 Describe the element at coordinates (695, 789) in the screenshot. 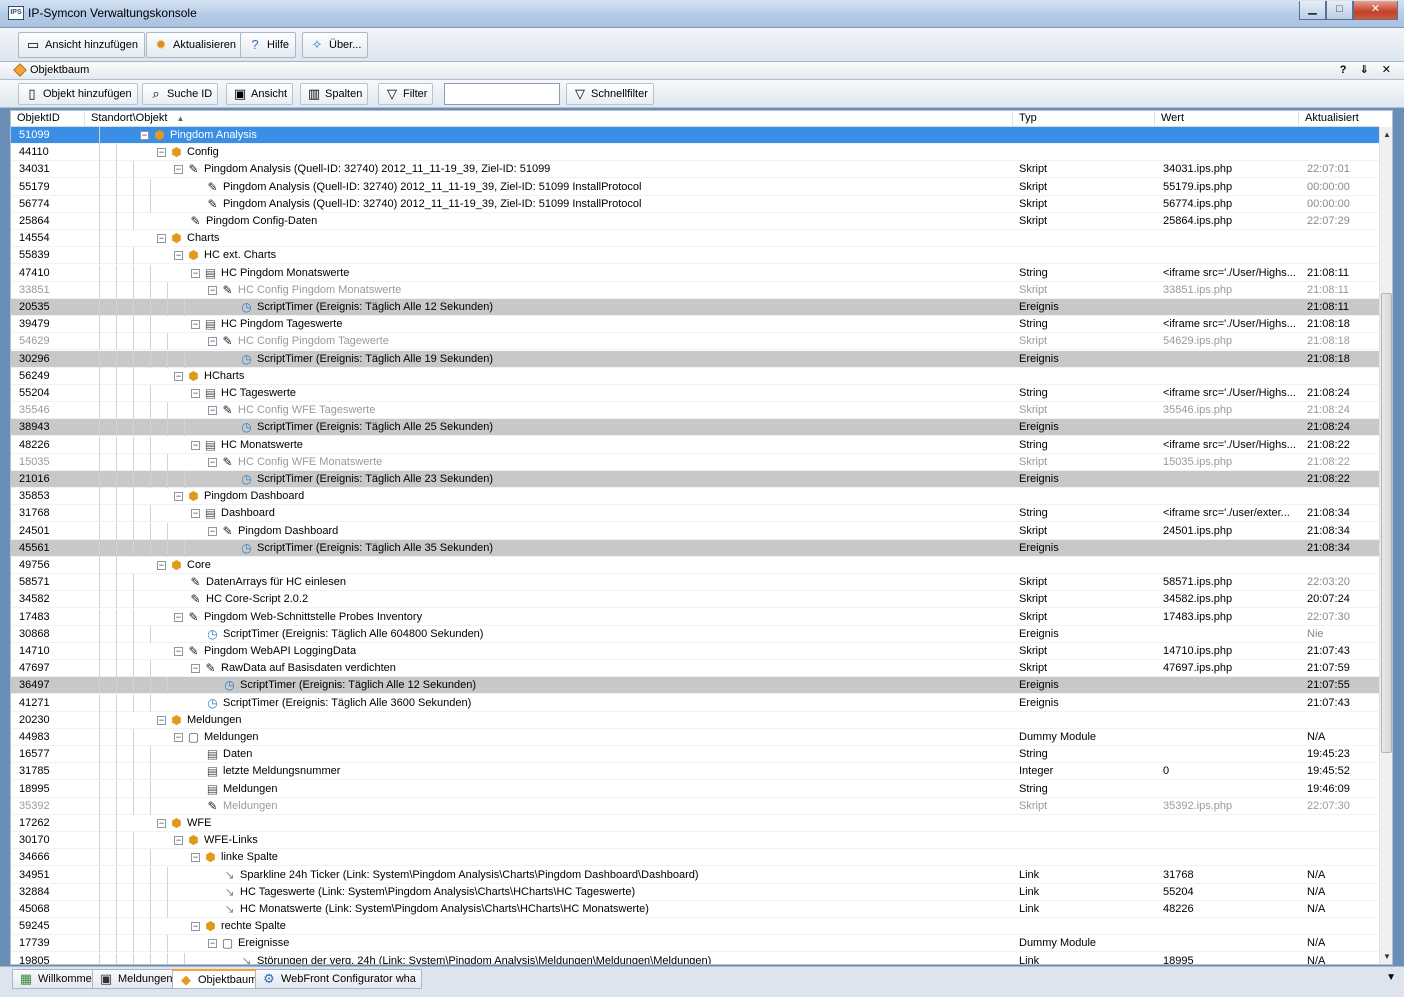

I see `tree-row: 18995 ▤ Meldungen String 19:46:09` at that location.